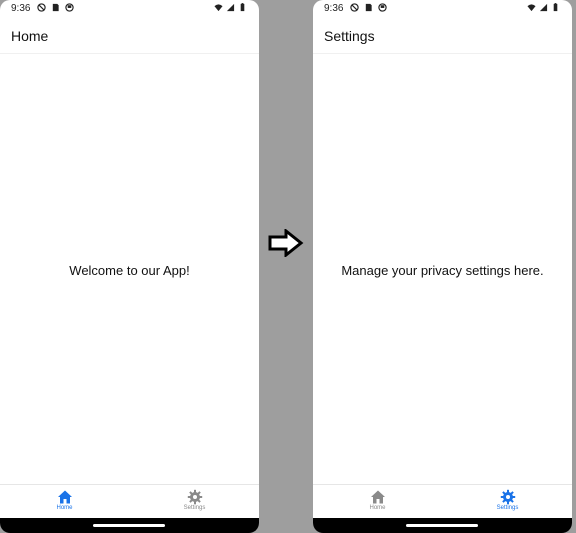  Describe the element at coordinates (286, 243) in the screenshot. I see `right-arrow-icon` at that location.